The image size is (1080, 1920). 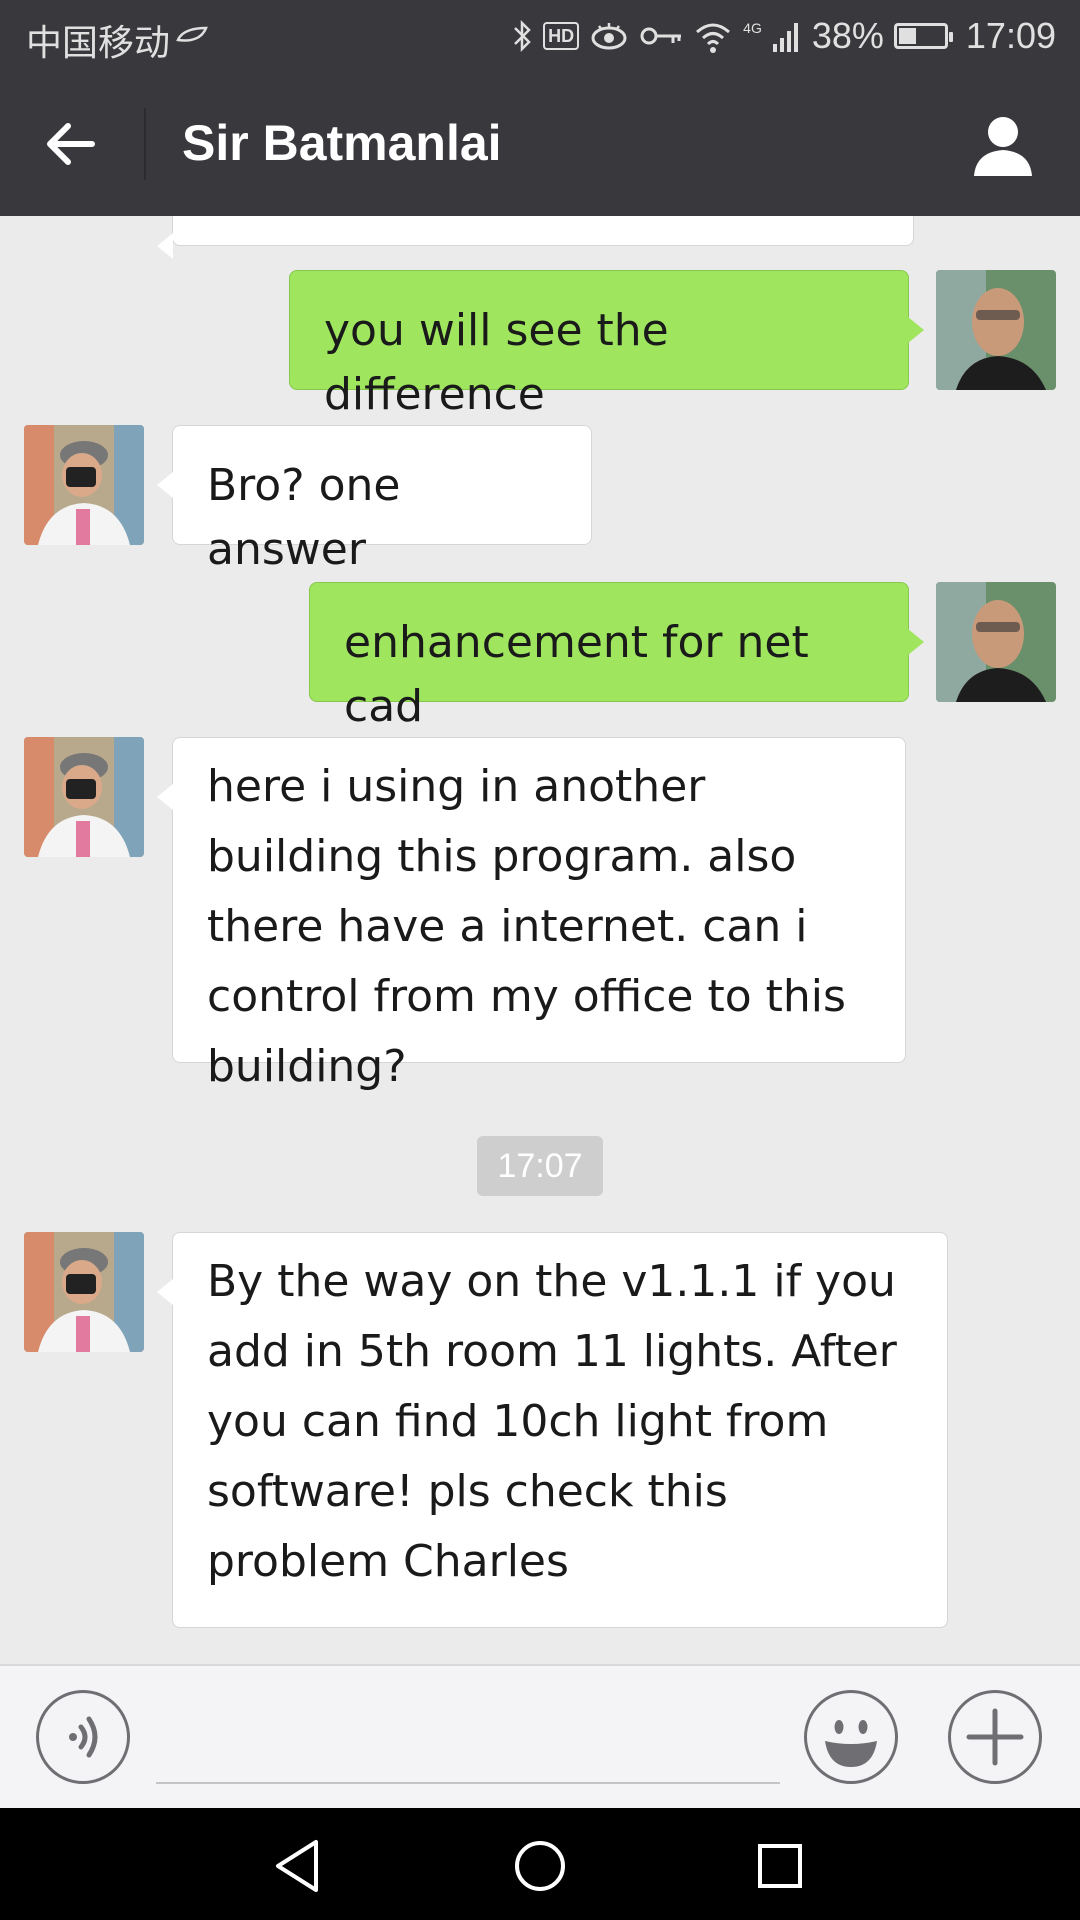 What do you see at coordinates (609, 36) in the screenshot?
I see `eye-icon` at bounding box center [609, 36].